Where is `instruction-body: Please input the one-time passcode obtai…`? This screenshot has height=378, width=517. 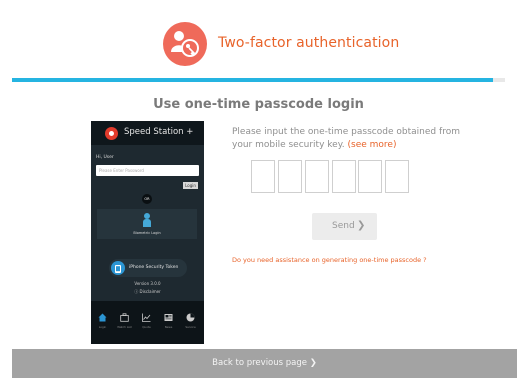 instruction-body: Please input the one-time passcode obtai… is located at coordinates (346, 138).